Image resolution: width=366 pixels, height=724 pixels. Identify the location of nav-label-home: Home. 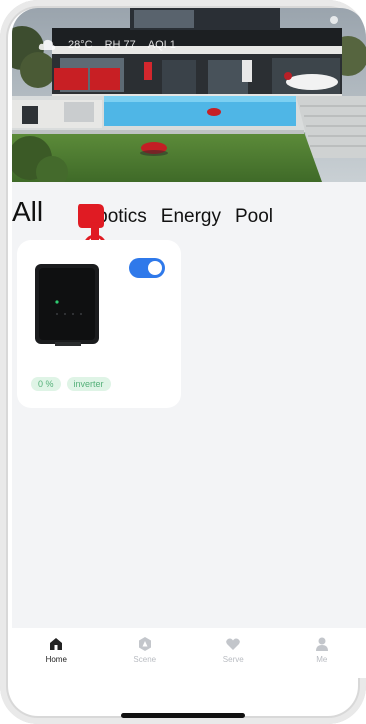
(56, 659).